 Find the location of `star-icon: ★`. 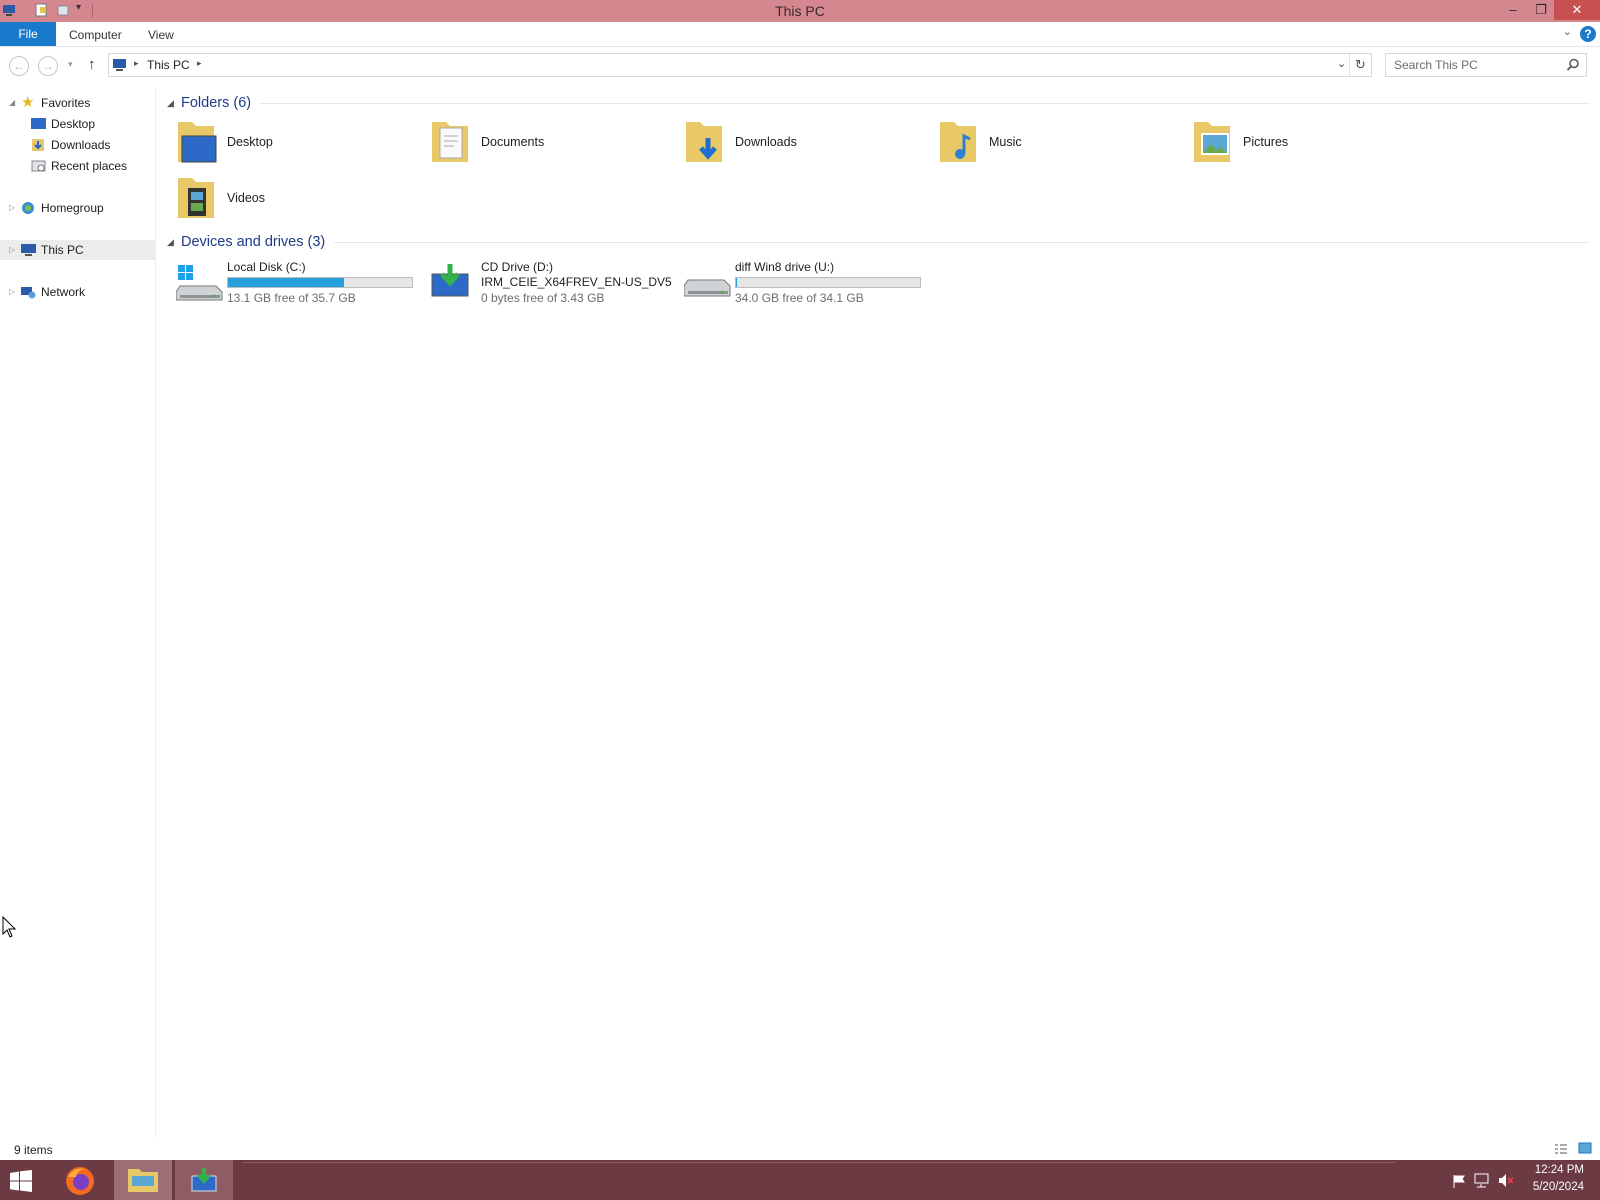

star-icon: ★ is located at coordinates (28, 102).